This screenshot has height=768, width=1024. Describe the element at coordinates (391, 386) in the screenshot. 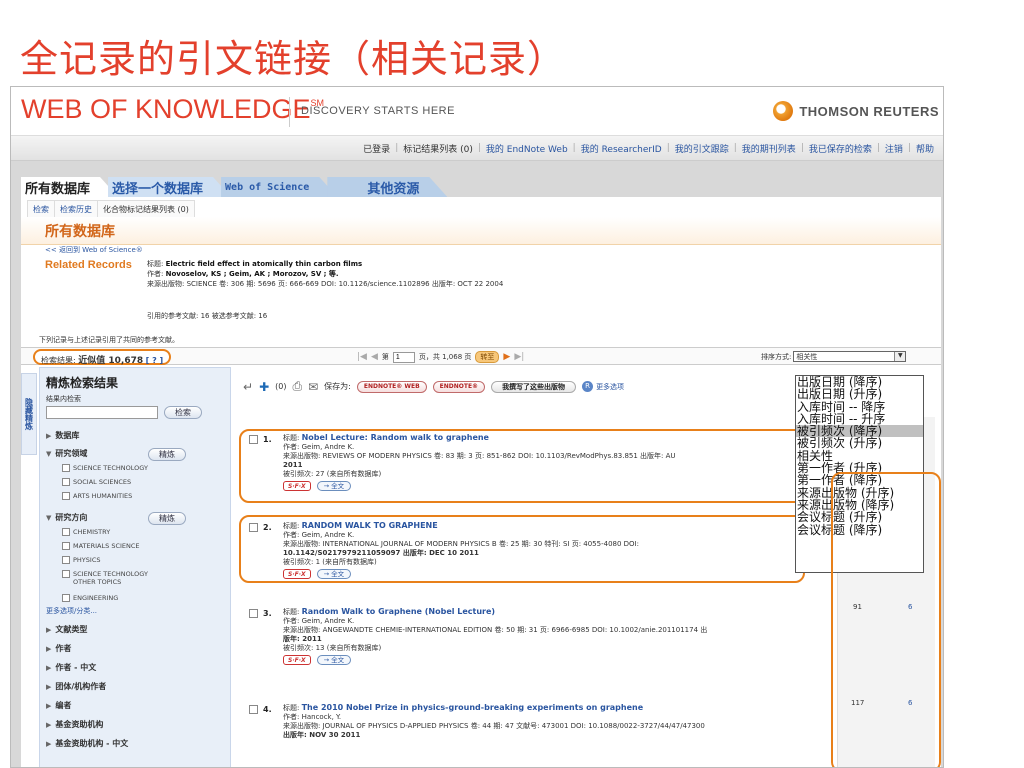

I see `endnote-web-button: ENDNOTE® WEB` at that location.